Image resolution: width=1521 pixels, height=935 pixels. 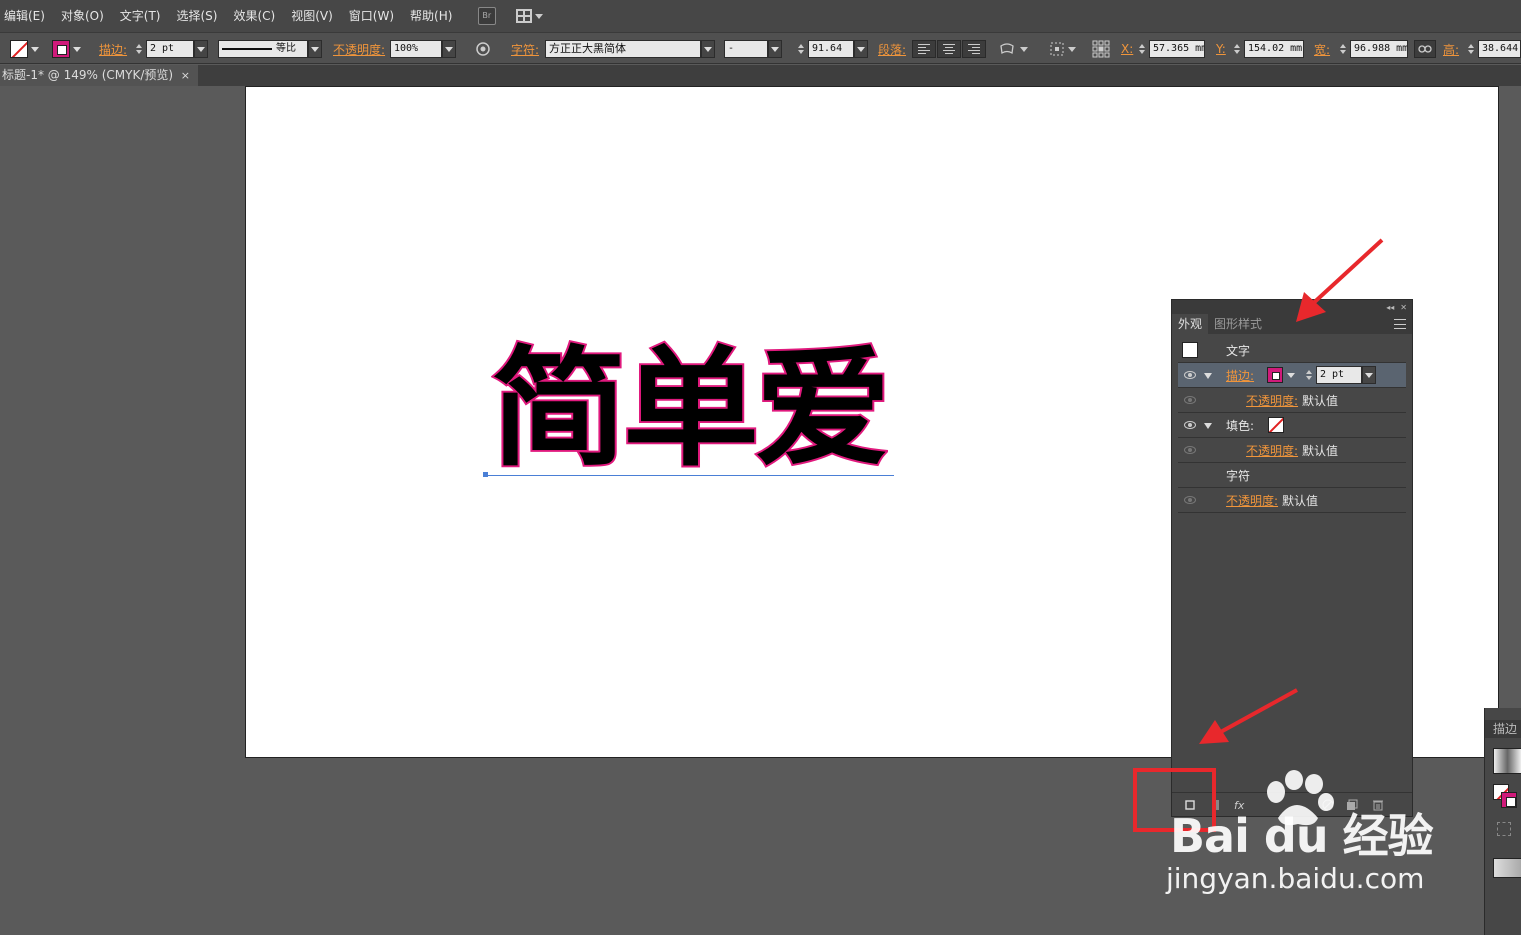 What do you see at coordinates (487, 16) in the screenshot?
I see `bridge-icon` at bounding box center [487, 16].